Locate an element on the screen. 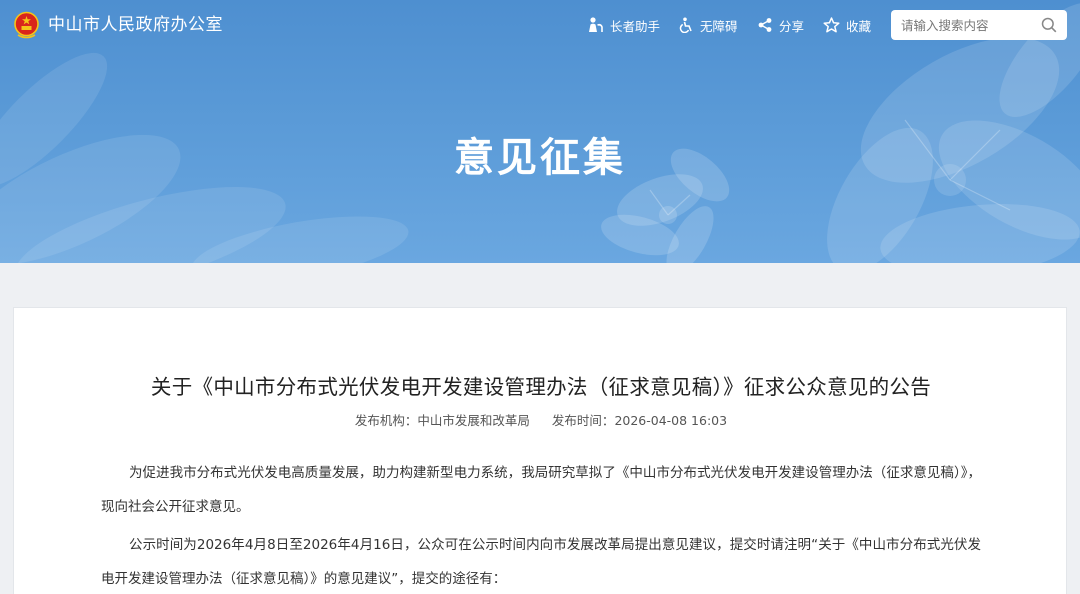 The width and height of the screenshot is (1080, 594). site-title: 中山市人民政府办公室 is located at coordinates (135, 25).